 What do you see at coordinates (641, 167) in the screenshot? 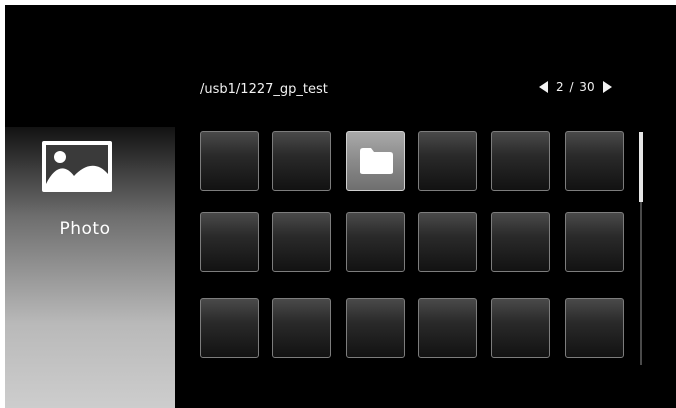
I see `scrollbar-thumb` at bounding box center [641, 167].